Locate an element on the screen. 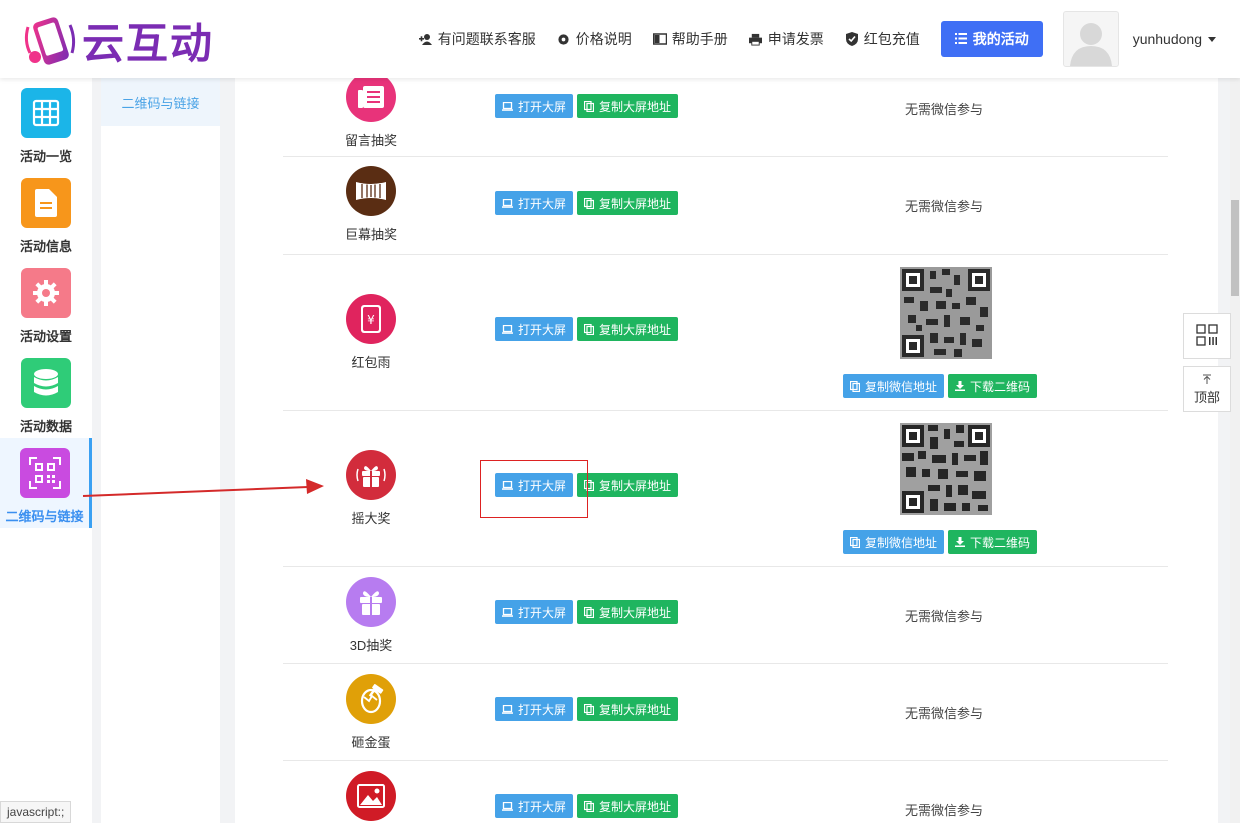 The width and height of the screenshot is (1240, 823). nav-contact-support: 有问题联系客服 is located at coordinates (477, 39).